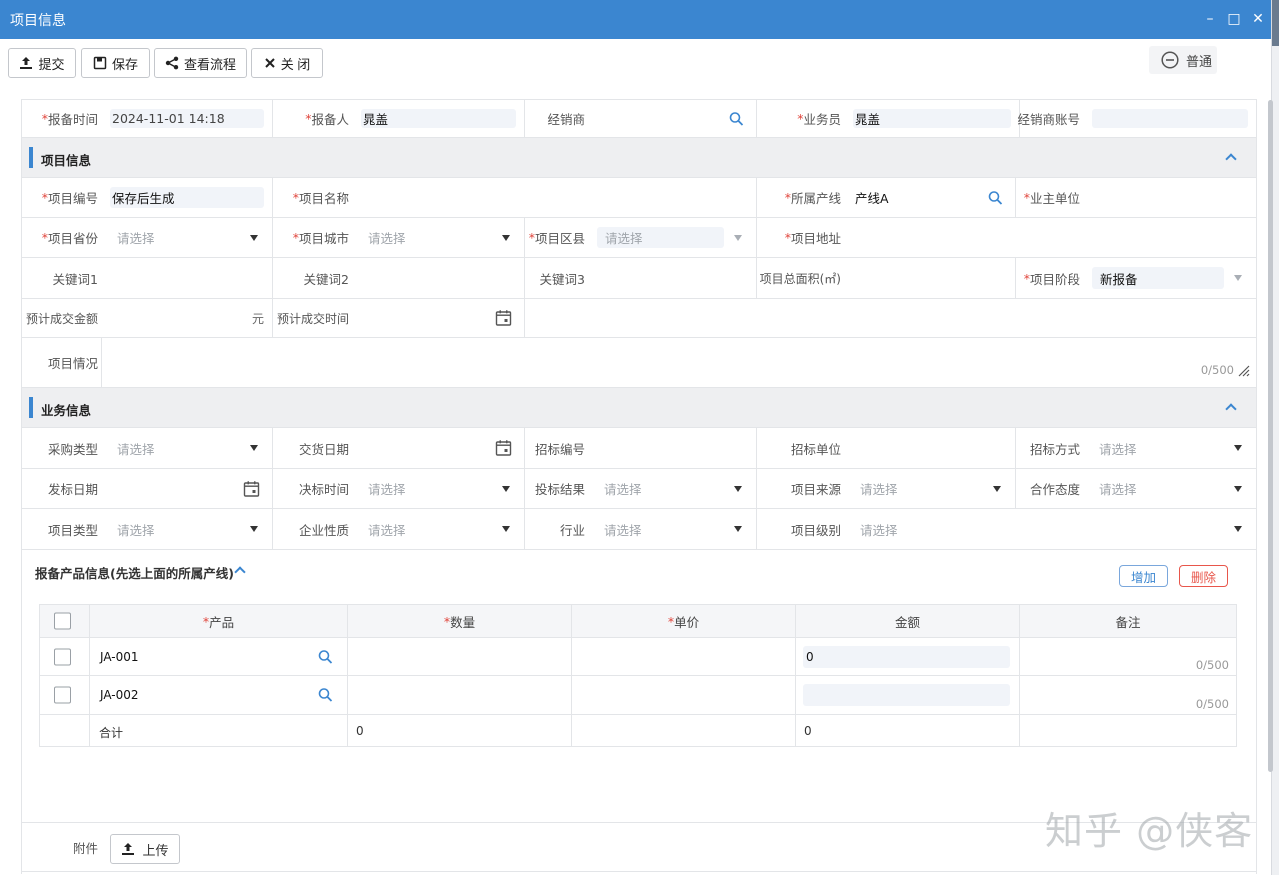 The width and height of the screenshot is (1279, 875). I want to click on total-qty: 0, so click(360, 731).